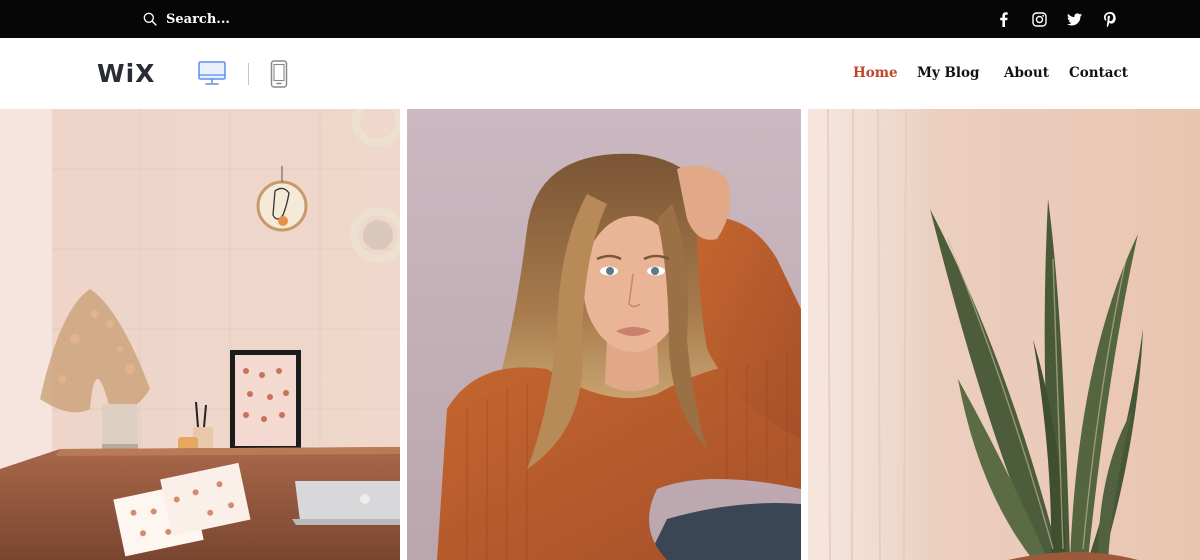 This screenshot has width=1200, height=560. What do you see at coordinates (212, 74) in the screenshot?
I see `desktop-icon` at bounding box center [212, 74].